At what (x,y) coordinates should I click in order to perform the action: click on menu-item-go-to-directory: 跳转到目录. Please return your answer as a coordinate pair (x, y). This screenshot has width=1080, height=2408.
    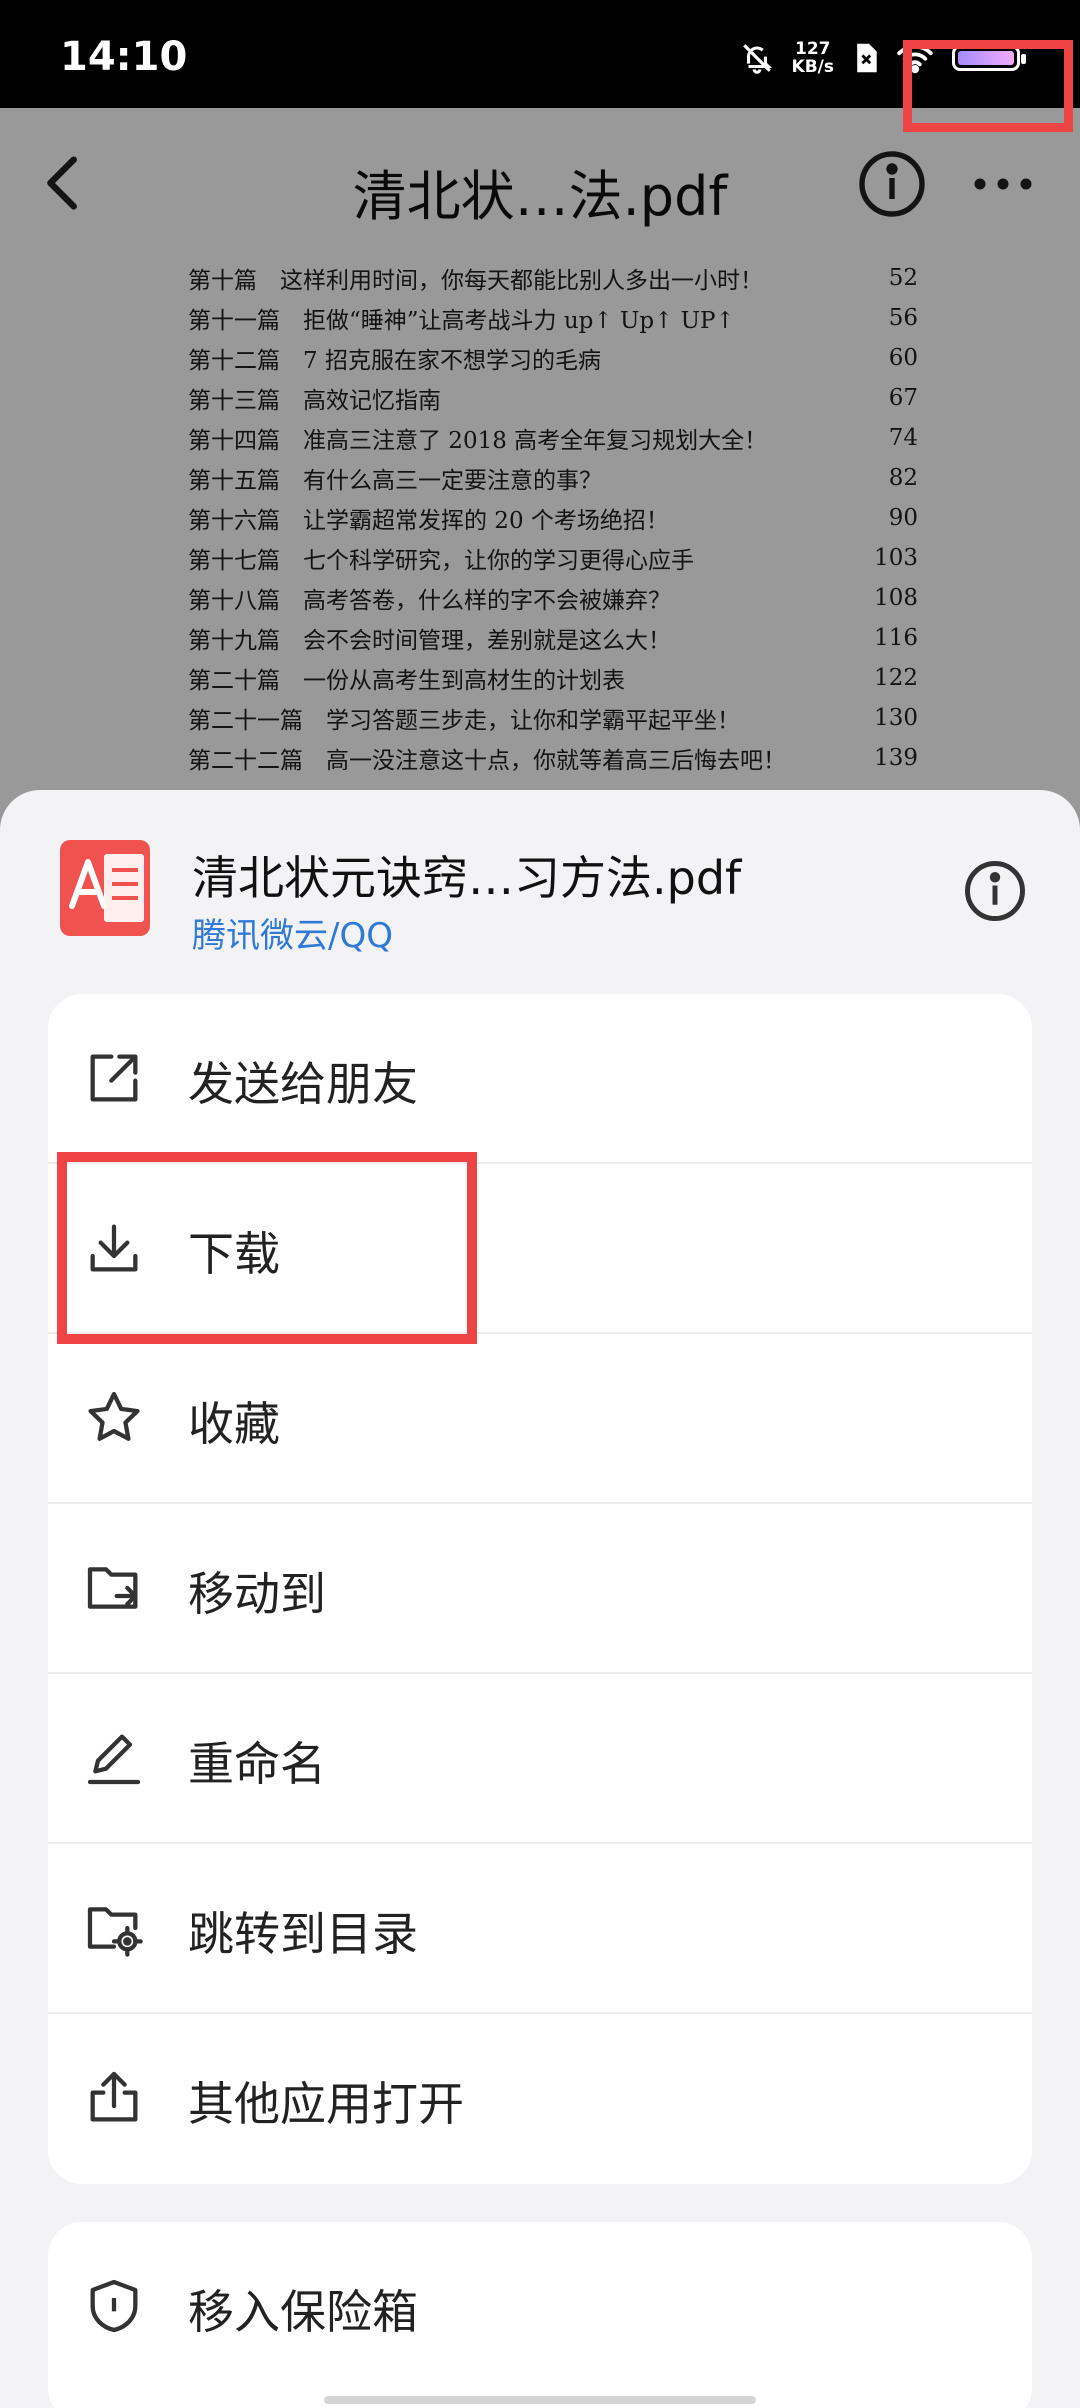
    Looking at the image, I should click on (540, 1929).